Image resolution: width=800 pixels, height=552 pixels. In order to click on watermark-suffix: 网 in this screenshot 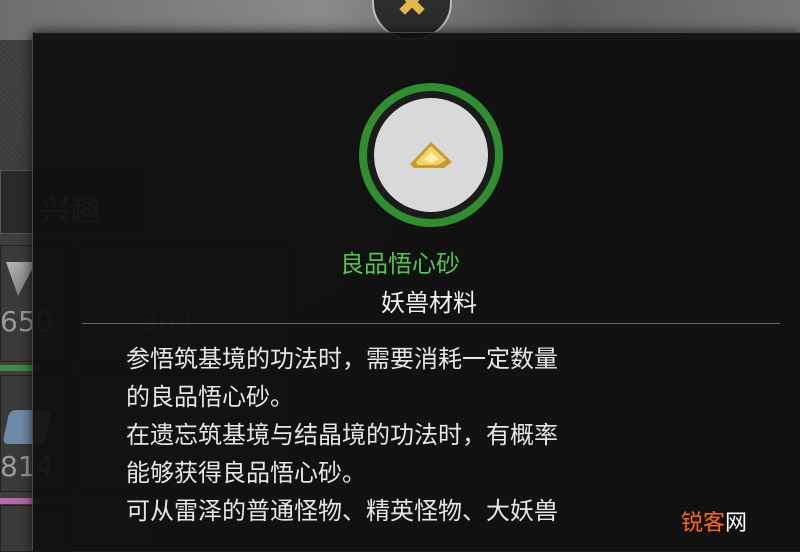, I will do `click(736, 523)`.